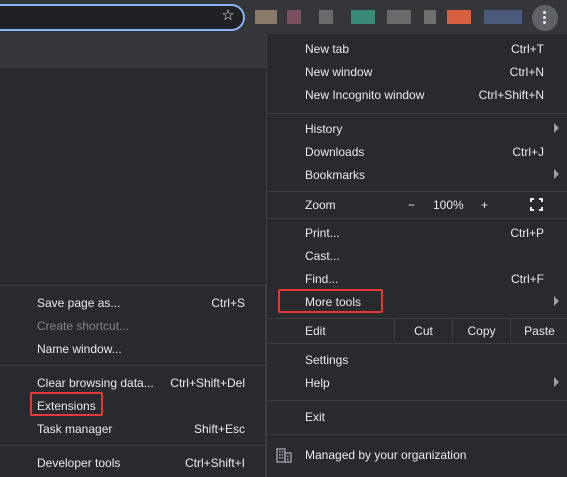 Image resolution: width=567 pixels, height=477 pixels. Describe the element at coordinates (133, 428) in the screenshot. I see `submenu-item-task-manager: Task manager Shift+Esc` at that location.